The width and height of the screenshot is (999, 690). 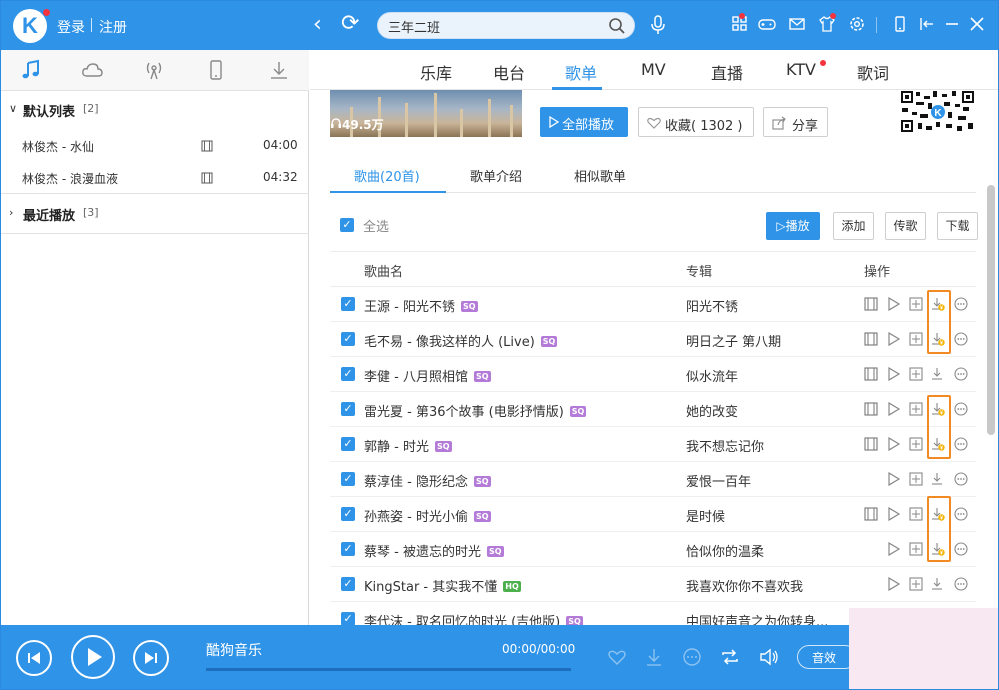 I want to click on add-button: 添加, so click(x=853, y=226).